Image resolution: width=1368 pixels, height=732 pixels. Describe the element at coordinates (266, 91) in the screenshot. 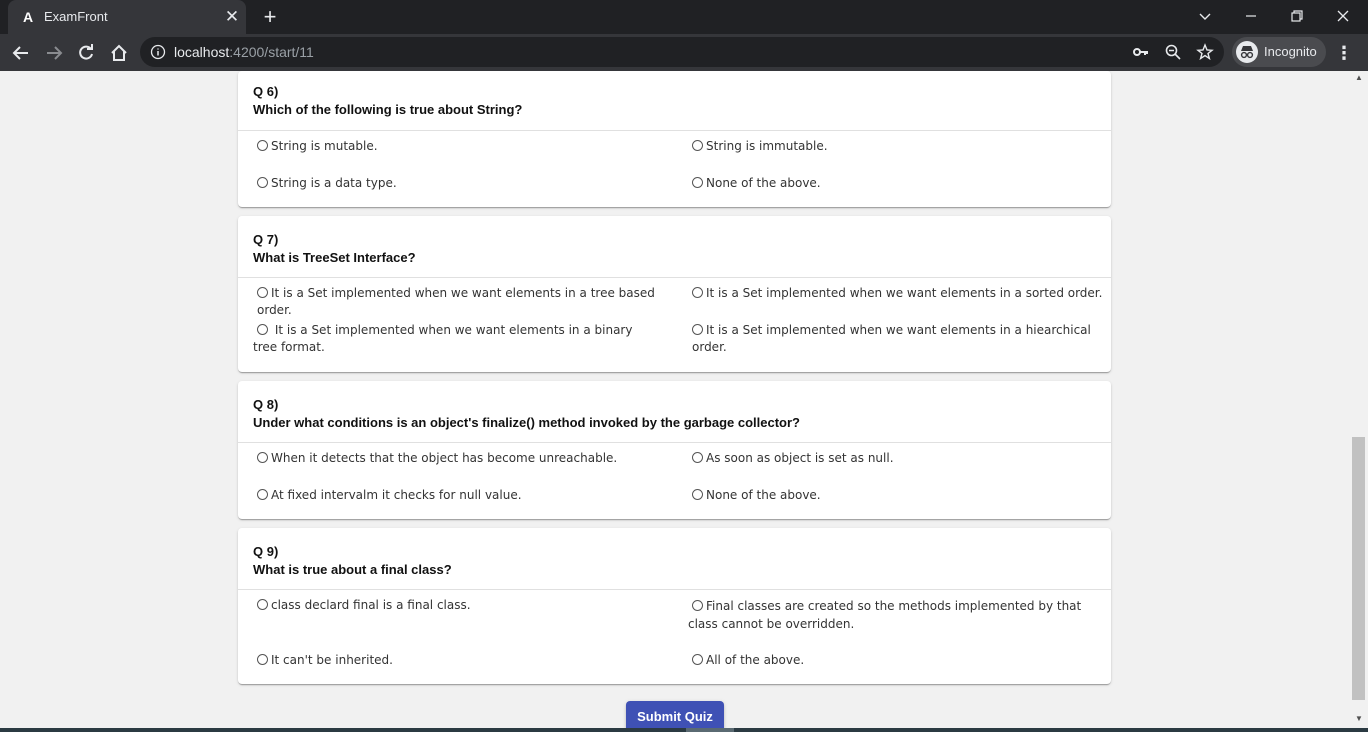

I see `question-number: Q 6)` at that location.